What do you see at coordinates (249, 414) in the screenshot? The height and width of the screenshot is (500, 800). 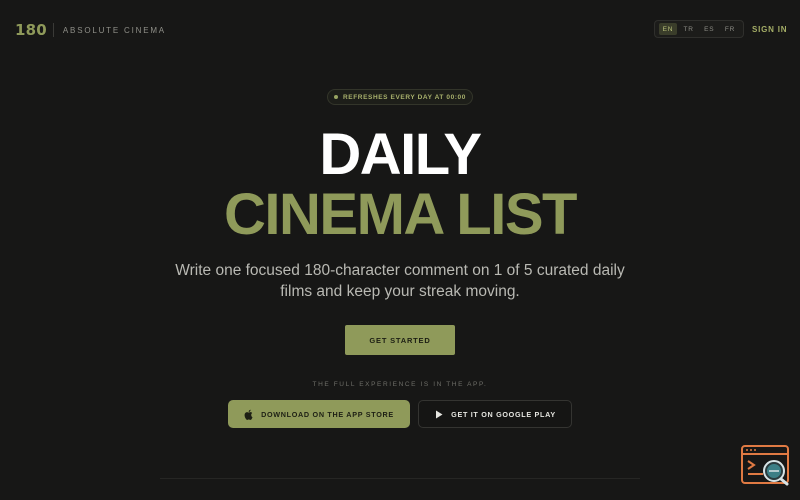 I see `apple-icon` at bounding box center [249, 414].